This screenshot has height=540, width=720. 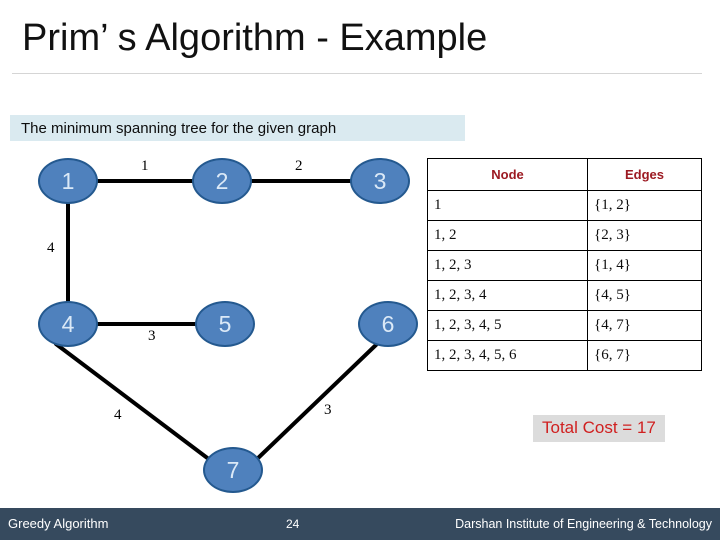 I want to click on edge-weight-7-6: 3, so click(x=328, y=410).